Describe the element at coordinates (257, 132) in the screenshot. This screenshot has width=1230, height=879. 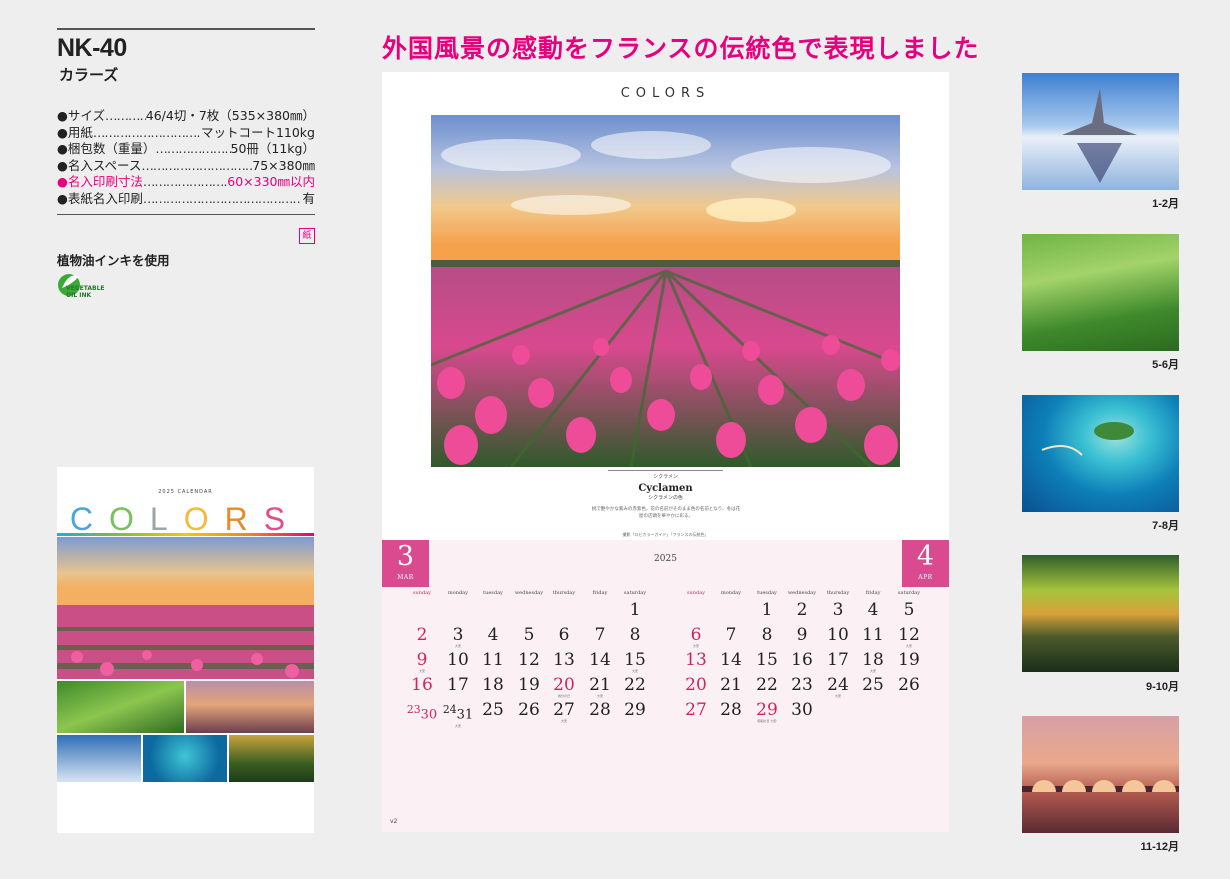
I see `spec-value: マットコート110kg` at that location.